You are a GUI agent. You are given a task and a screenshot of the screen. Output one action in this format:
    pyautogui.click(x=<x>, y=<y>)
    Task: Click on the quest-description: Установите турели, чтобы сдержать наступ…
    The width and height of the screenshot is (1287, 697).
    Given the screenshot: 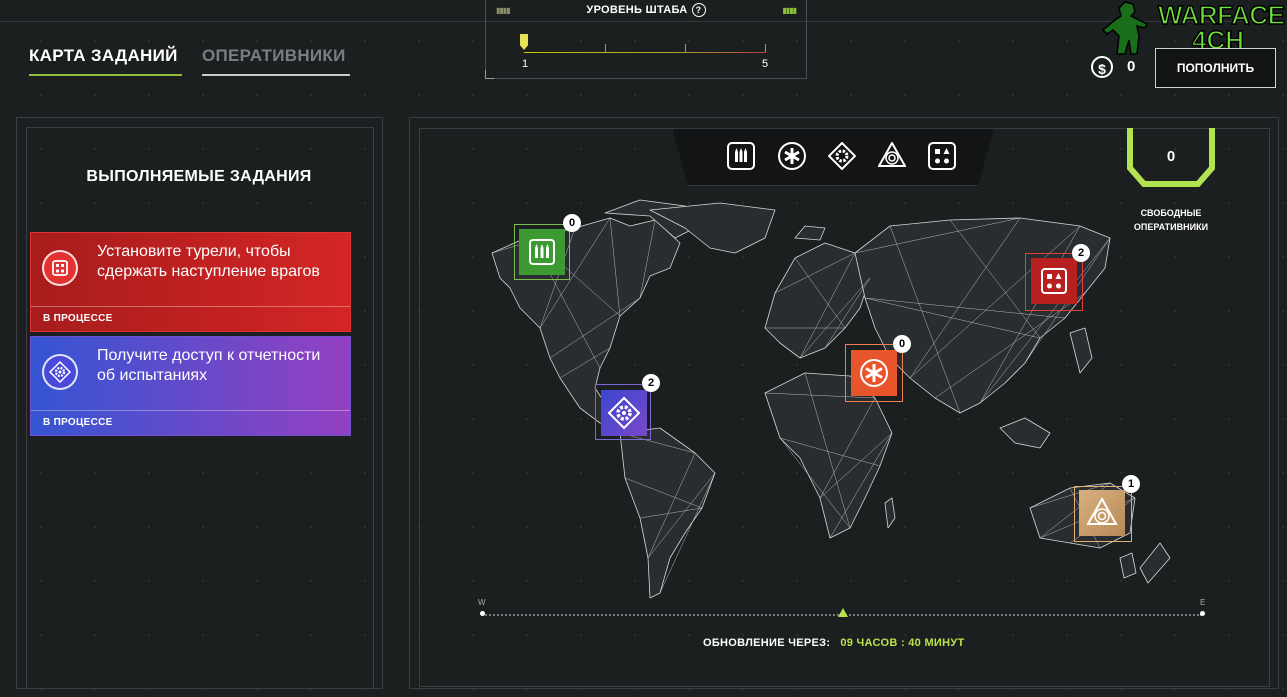 What is the action you would take?
    pyautogui.click(x=208, y=261)
    